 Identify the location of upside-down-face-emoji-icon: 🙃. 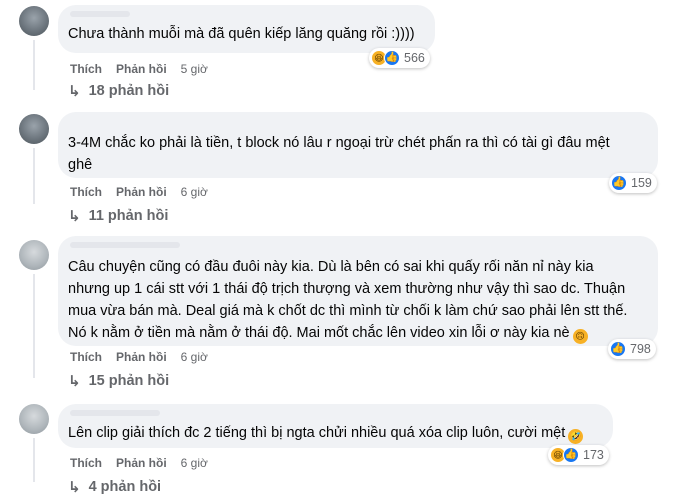
(580, 336).